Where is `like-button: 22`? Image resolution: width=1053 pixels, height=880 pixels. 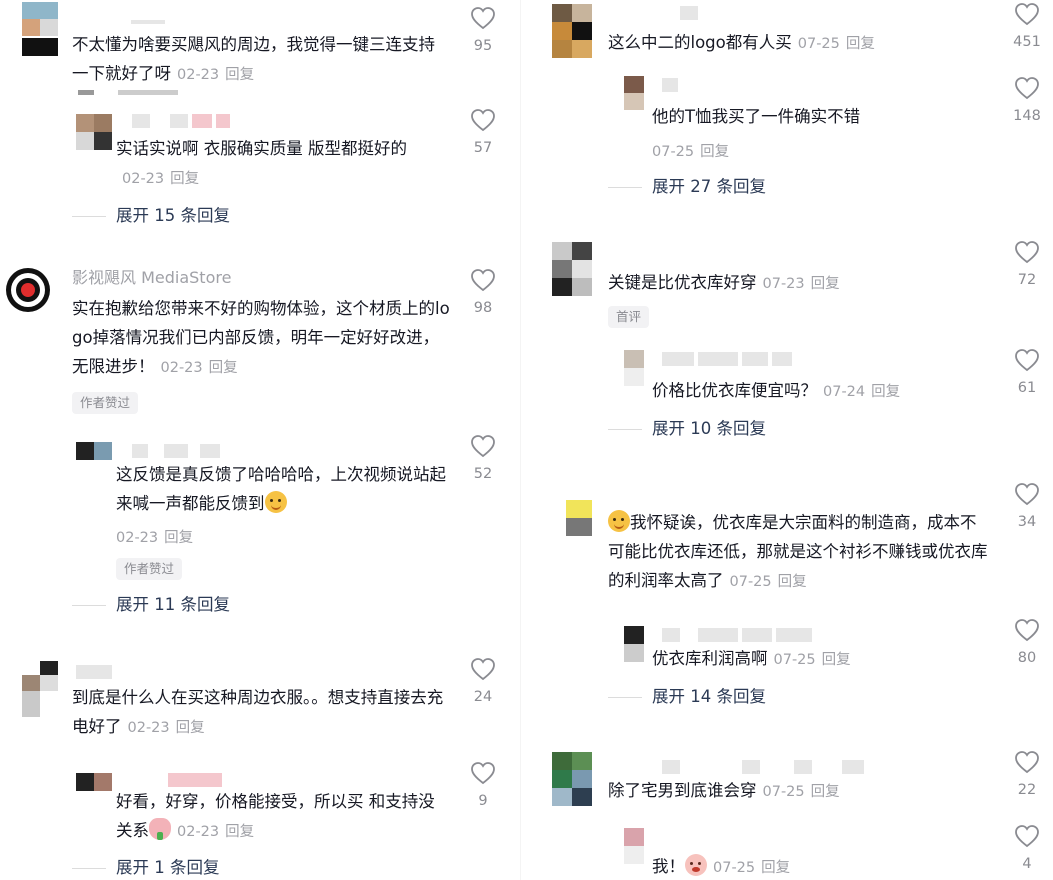 like-button: 22 is located at coordinates (1027, 774).